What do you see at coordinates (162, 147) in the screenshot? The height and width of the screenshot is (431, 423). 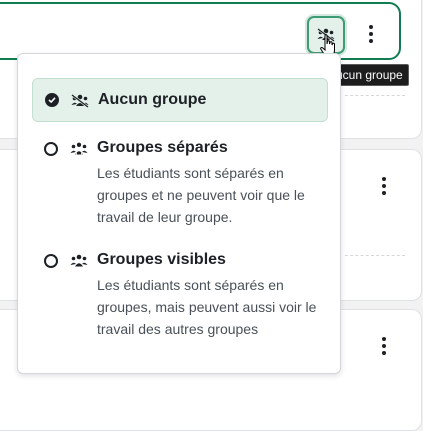 I see `option-label: Groupes séparés` at bounding box center [162, 147].